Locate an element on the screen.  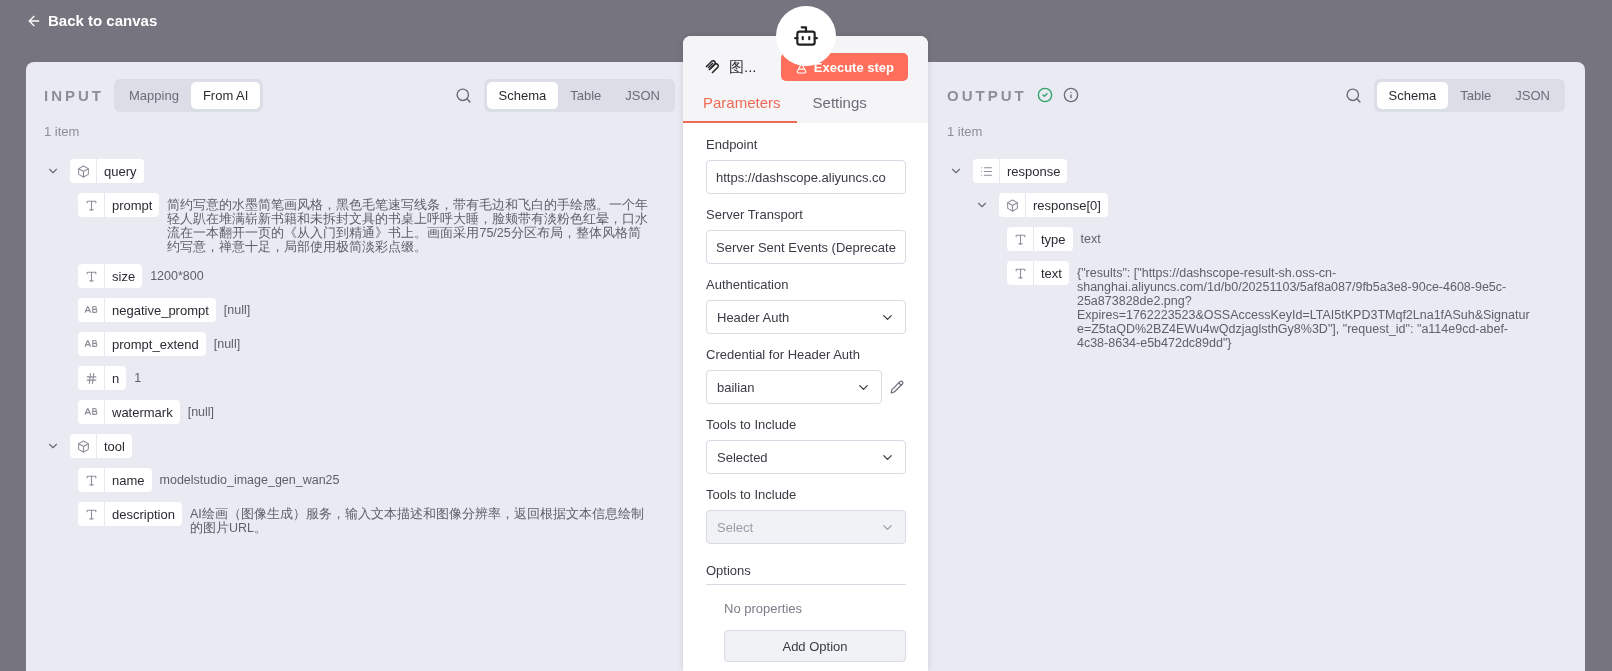
field-value: modelstudio_image_gen_wan25 is located at coordinates (249, 479).